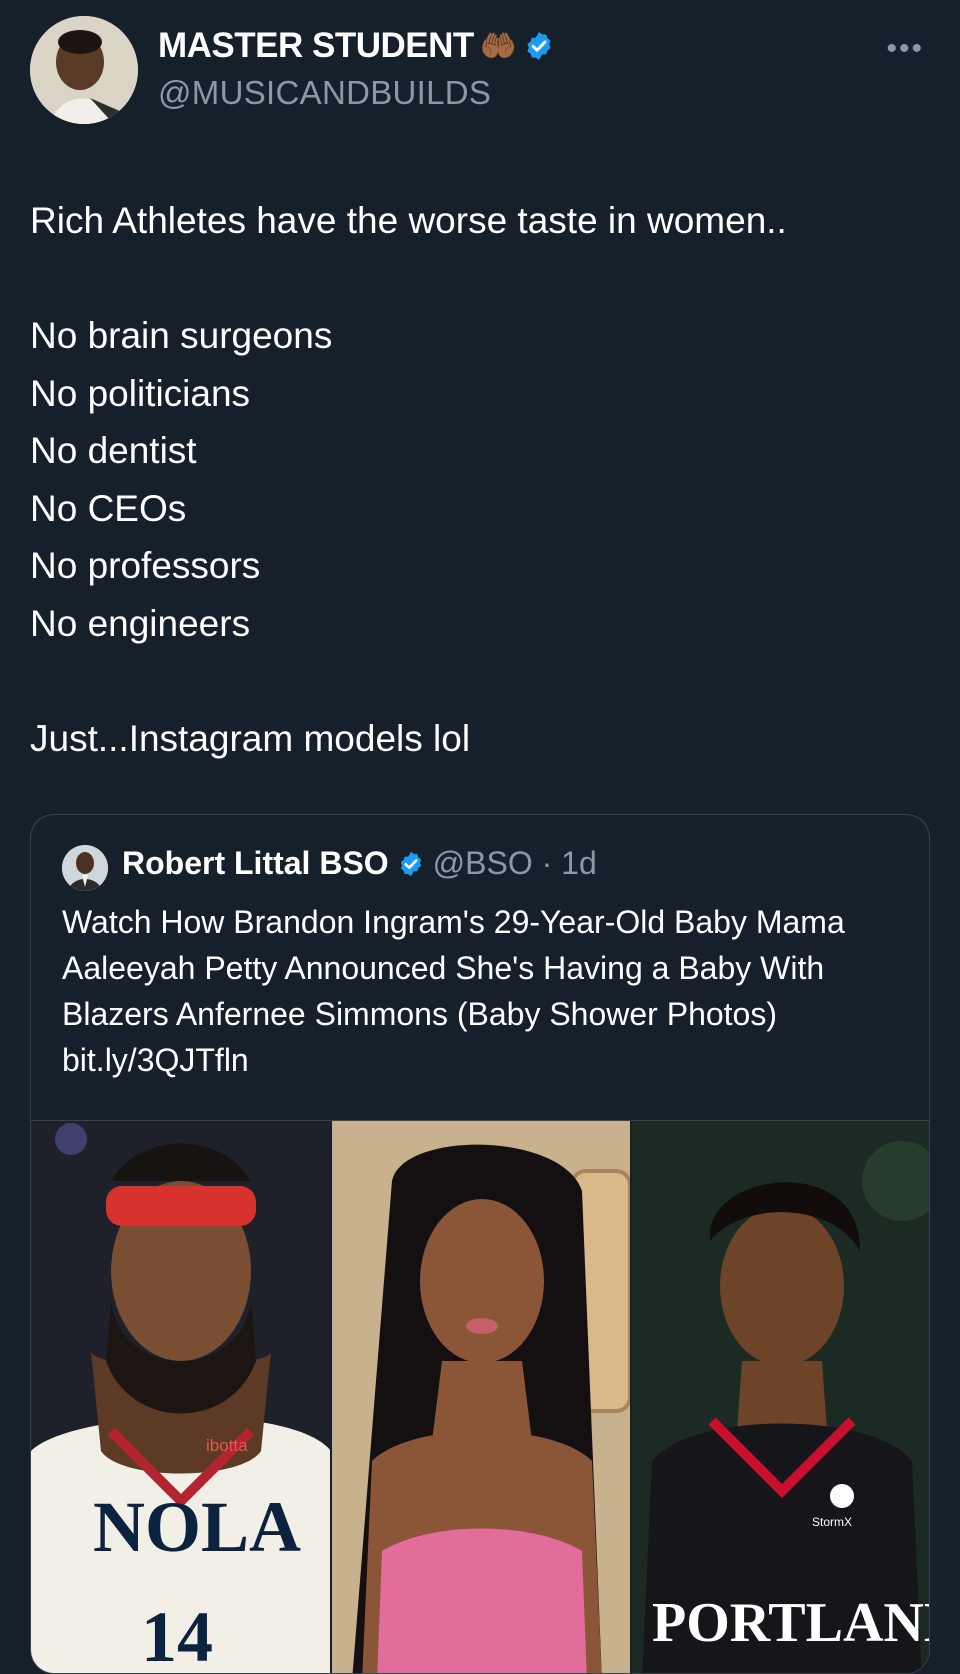 This screenshot has width=960, height=1674. What do you see at coordinates (905, 49) in the screenshot?
I see `more-options-icon: •••` at bounding box center [905, 49].